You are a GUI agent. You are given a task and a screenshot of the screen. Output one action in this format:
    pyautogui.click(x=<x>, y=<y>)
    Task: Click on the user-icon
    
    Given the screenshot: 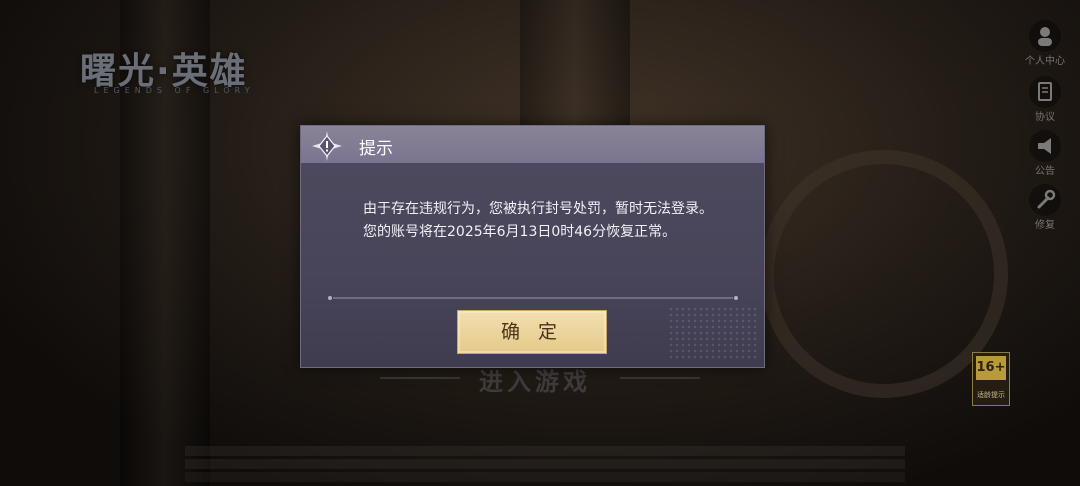 What is the action you would take?
    pyautogui.click(x=1045, y=36)
    